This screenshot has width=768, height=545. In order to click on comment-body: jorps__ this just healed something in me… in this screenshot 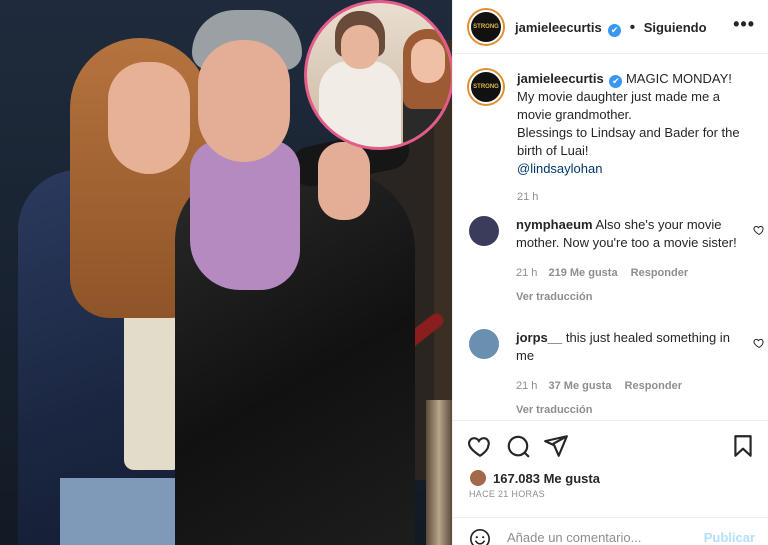, I will do `click(627, 374)`.